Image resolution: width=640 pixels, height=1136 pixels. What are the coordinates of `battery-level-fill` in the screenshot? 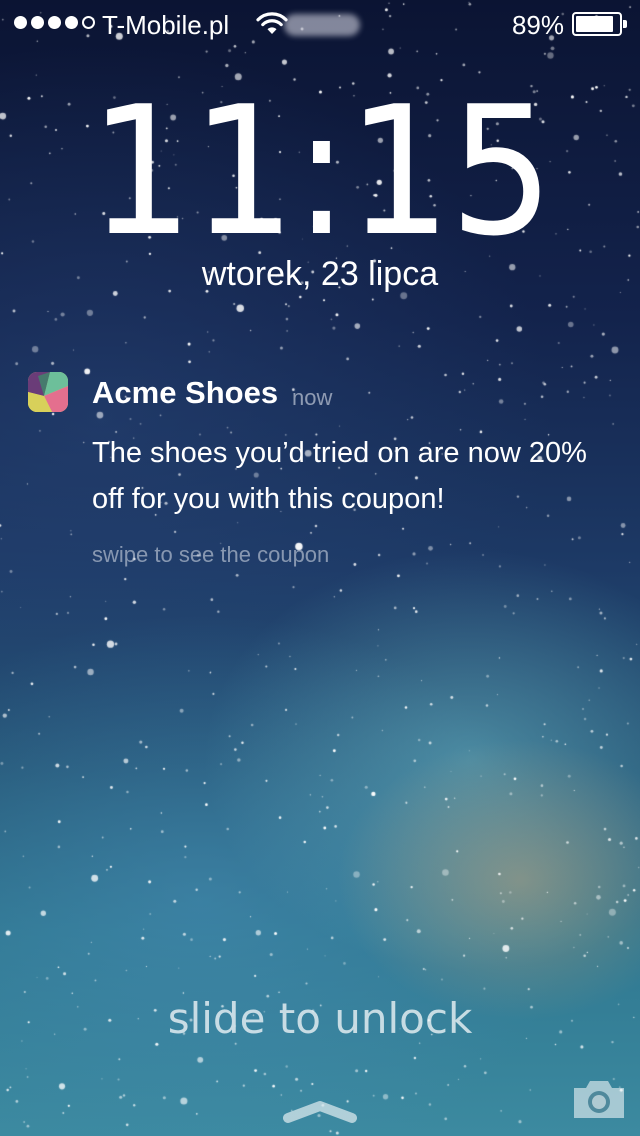 It's located at (595, 24).